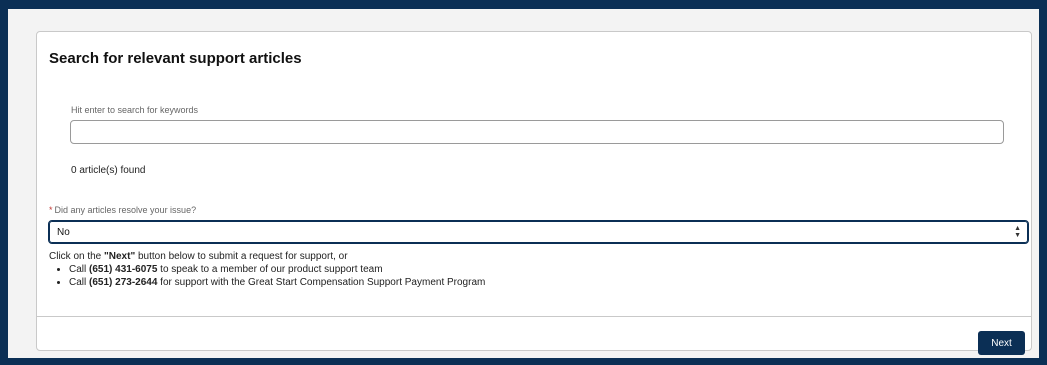 The height and width of the screenshot is (365, 1047). I want to click on footer-divider, so click(534, 316).